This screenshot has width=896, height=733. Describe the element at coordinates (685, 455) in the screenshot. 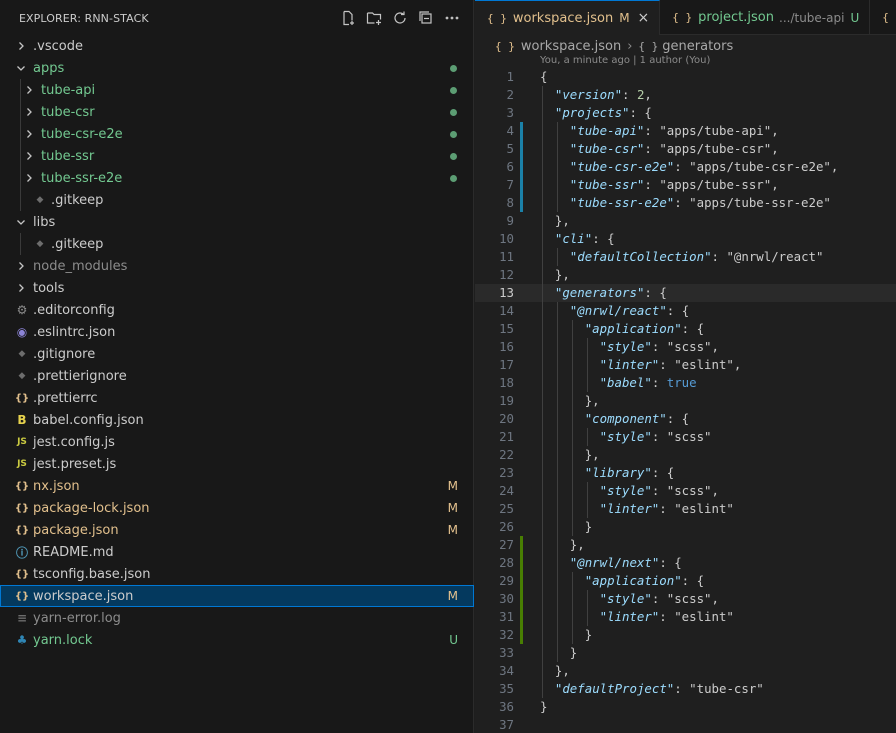

I see `code-line: 22},` at that location.